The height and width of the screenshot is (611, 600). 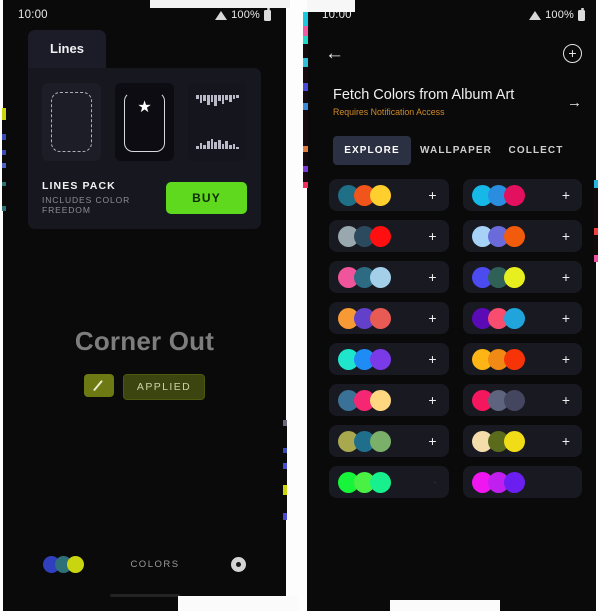 I want to click on frame-edge-left, so click(x=1, y=305).